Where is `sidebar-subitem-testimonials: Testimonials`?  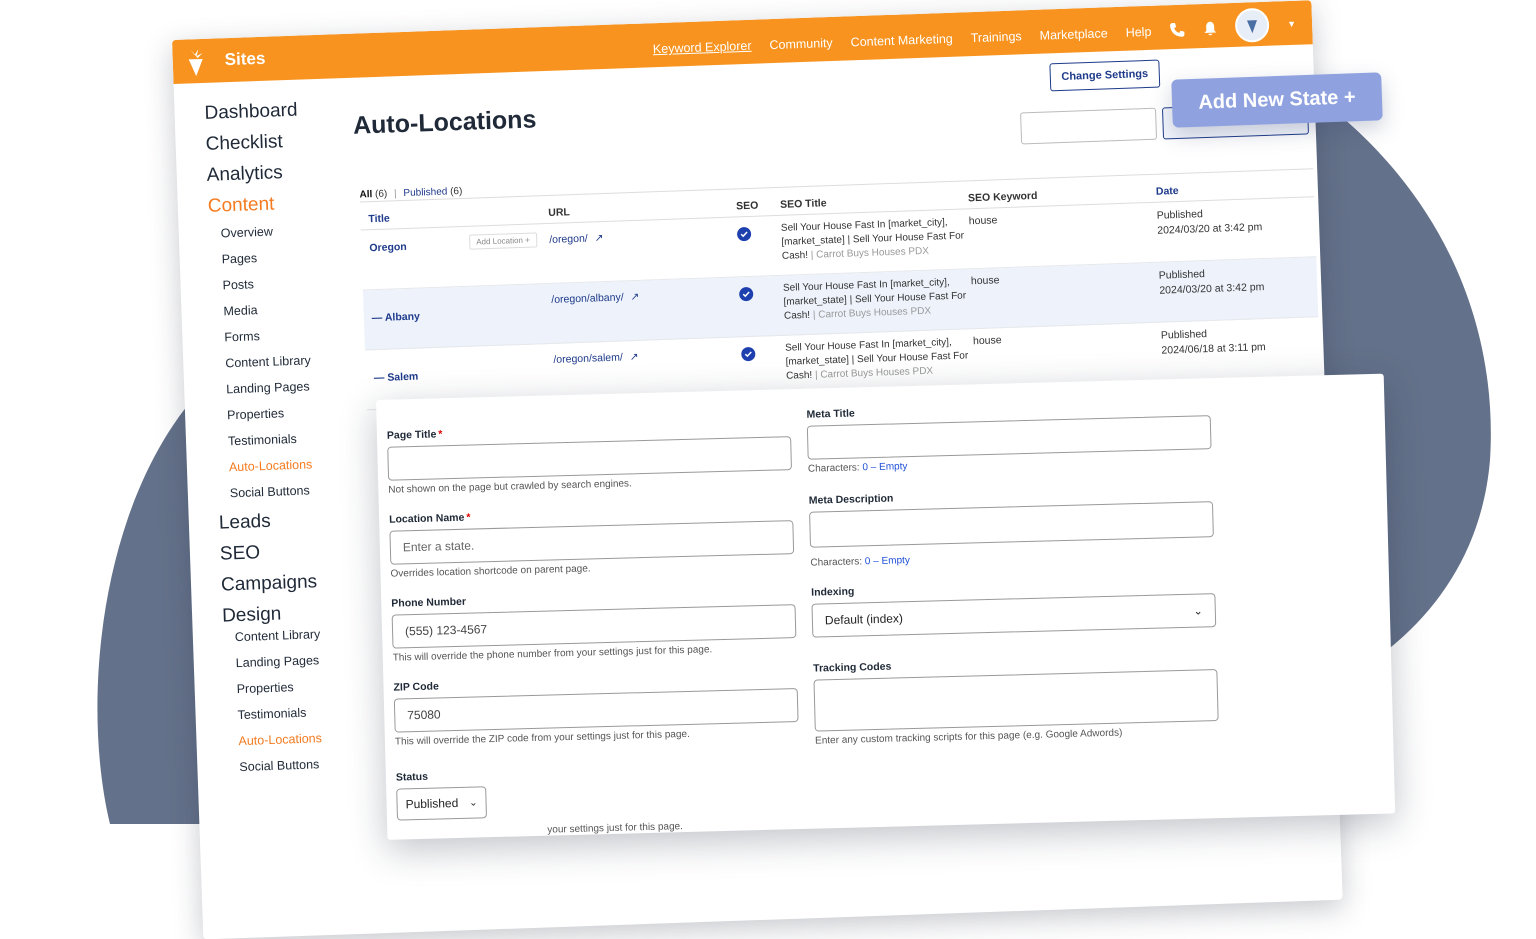 sidebar-subitem-testimonials: Testimonials is located at coordinates (297, 438).